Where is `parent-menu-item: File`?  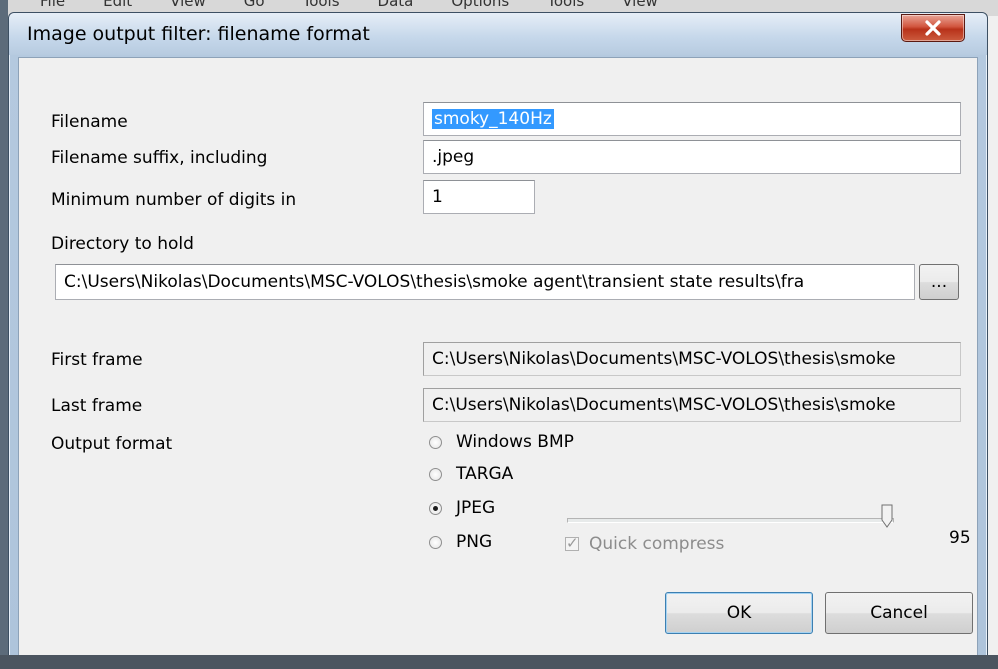 parent-menu-item: File is located at coordinates (52, 6).